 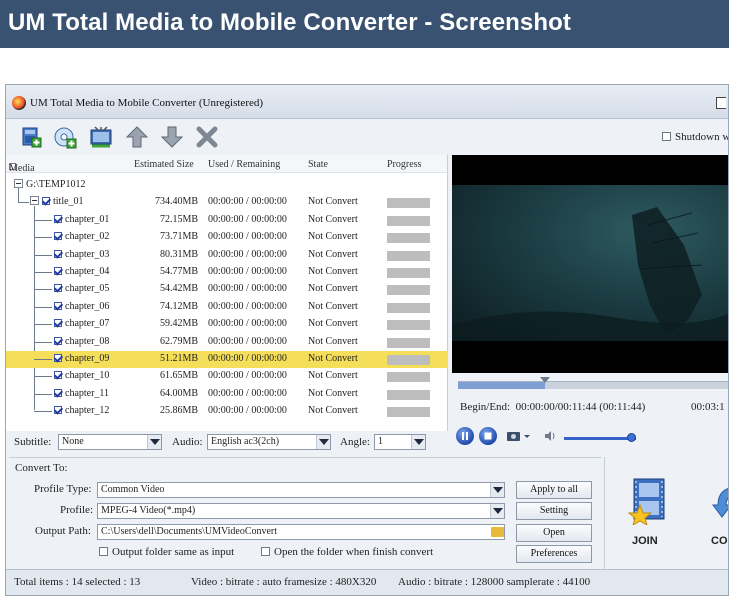 I want to click on move-down-icon, so click(x=172, y=137).